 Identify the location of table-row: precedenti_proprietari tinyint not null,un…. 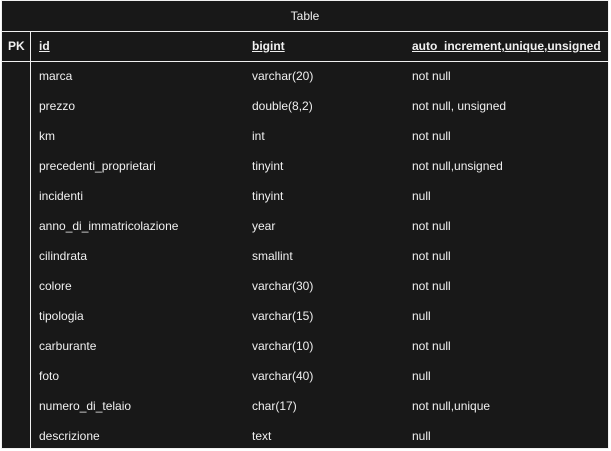
(305, 166).